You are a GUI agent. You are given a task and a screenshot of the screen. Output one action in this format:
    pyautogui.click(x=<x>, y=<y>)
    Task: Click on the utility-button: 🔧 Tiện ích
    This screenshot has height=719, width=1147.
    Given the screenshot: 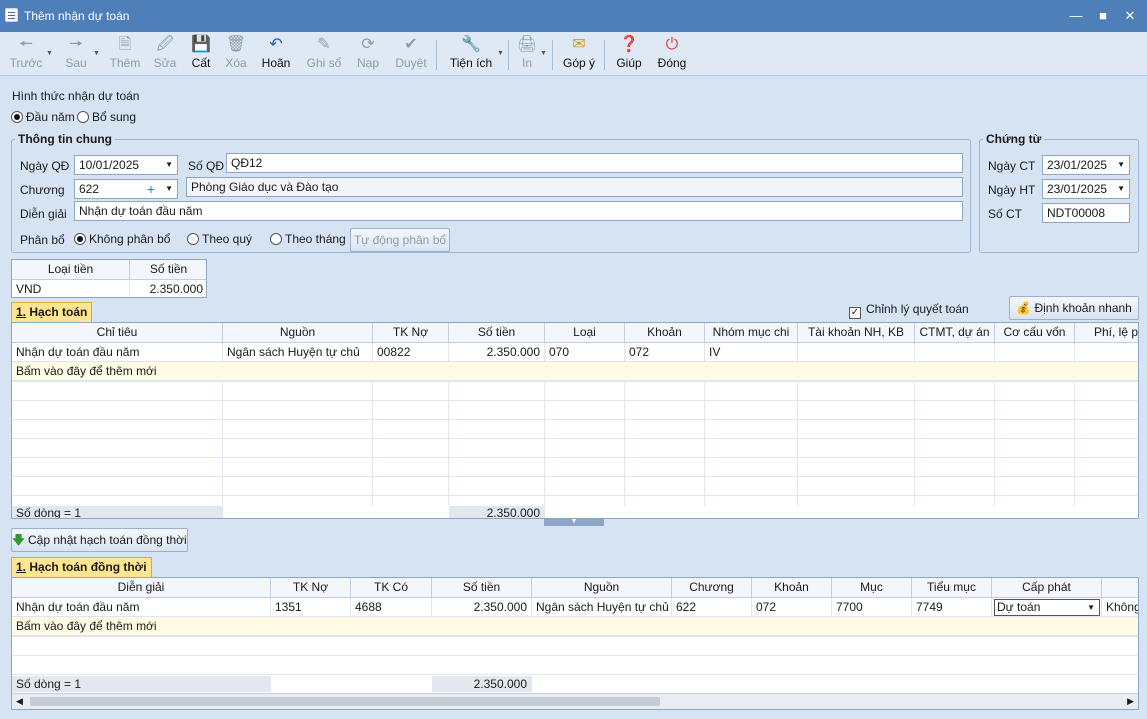 What is the action you would take?
    pyautogui.click(x=471, y=54)
    